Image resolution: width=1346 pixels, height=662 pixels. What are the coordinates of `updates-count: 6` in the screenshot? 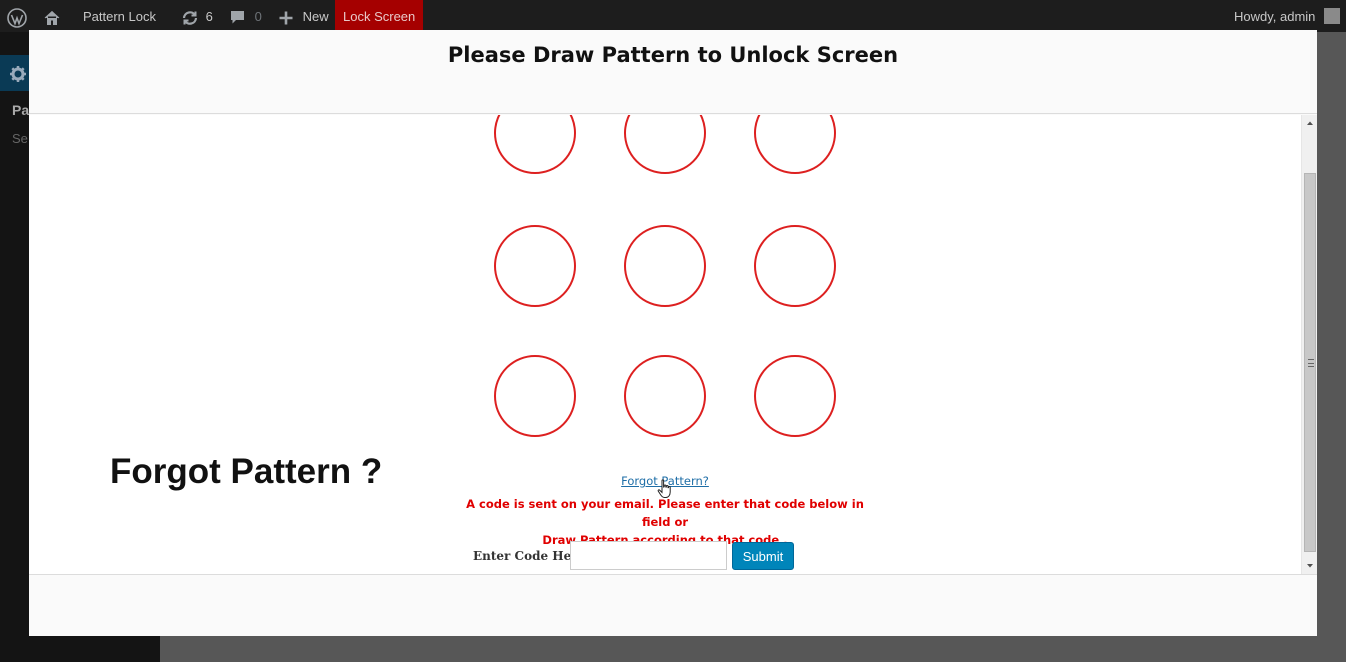 It's located at (209, 16).